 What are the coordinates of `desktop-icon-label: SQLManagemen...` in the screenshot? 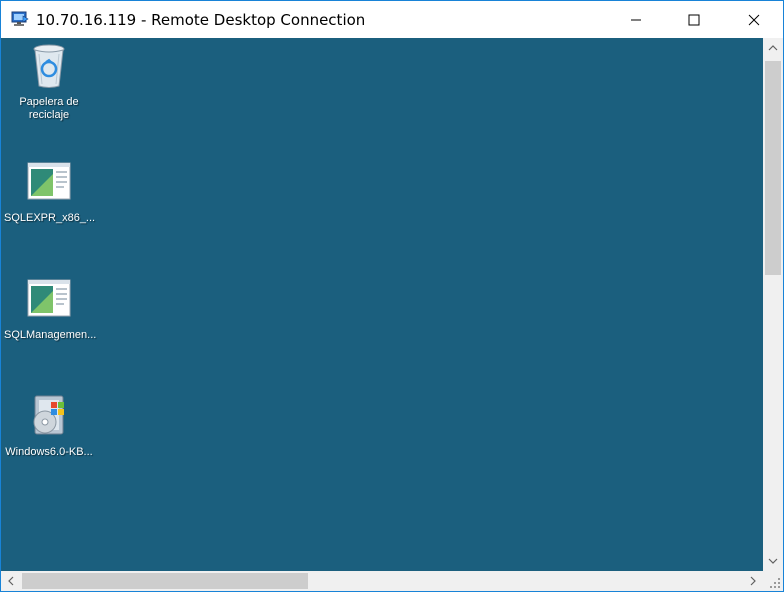 It's located at (50, 335).